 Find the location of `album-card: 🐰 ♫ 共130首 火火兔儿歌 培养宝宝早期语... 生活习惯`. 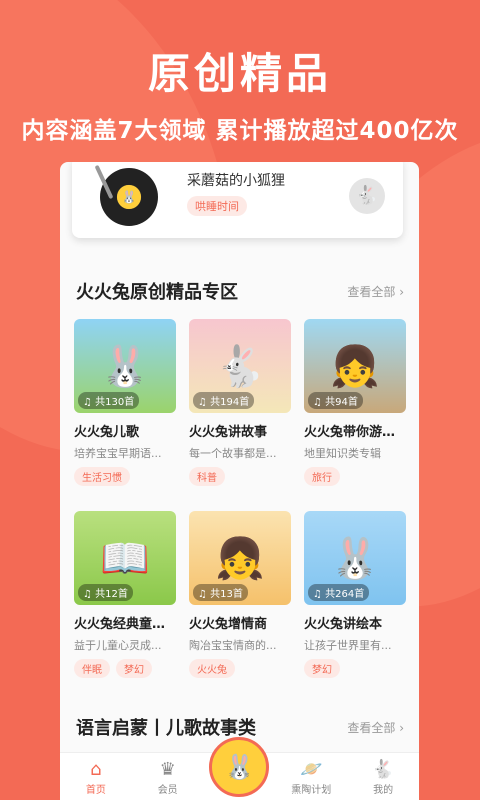

album-card: 🐰 ♫ 共130首 火火兔儿歌 培养宝宝早期语... 生活习惯 is located at coordinates (125, 402).